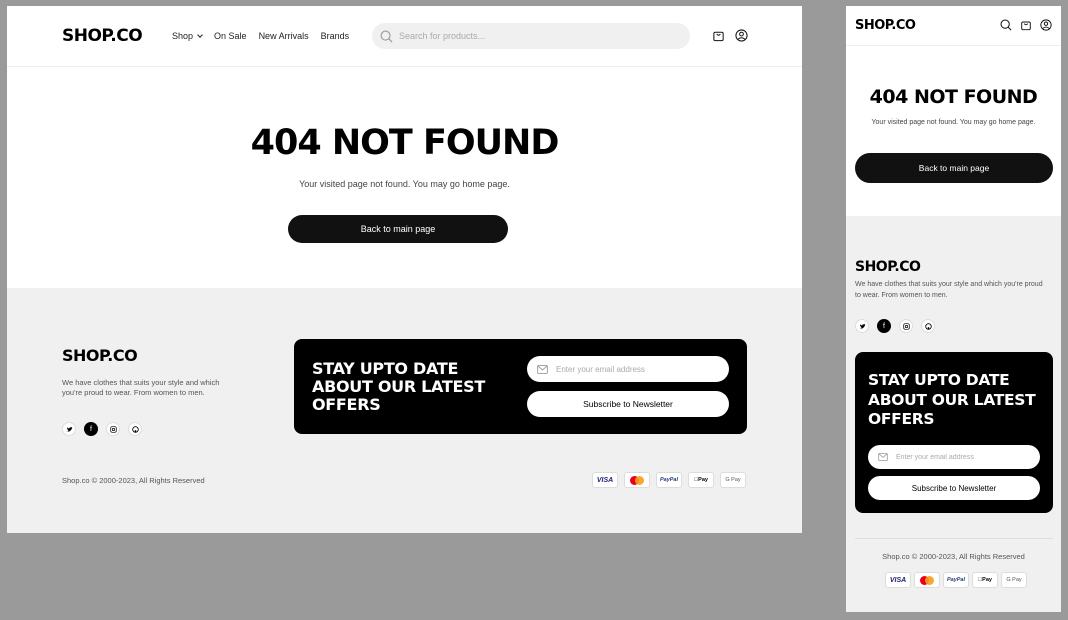 The width and height of the screenshot is (1068, 620). I want to click on mobile-header: SHOP.CO, so click(953, 26).